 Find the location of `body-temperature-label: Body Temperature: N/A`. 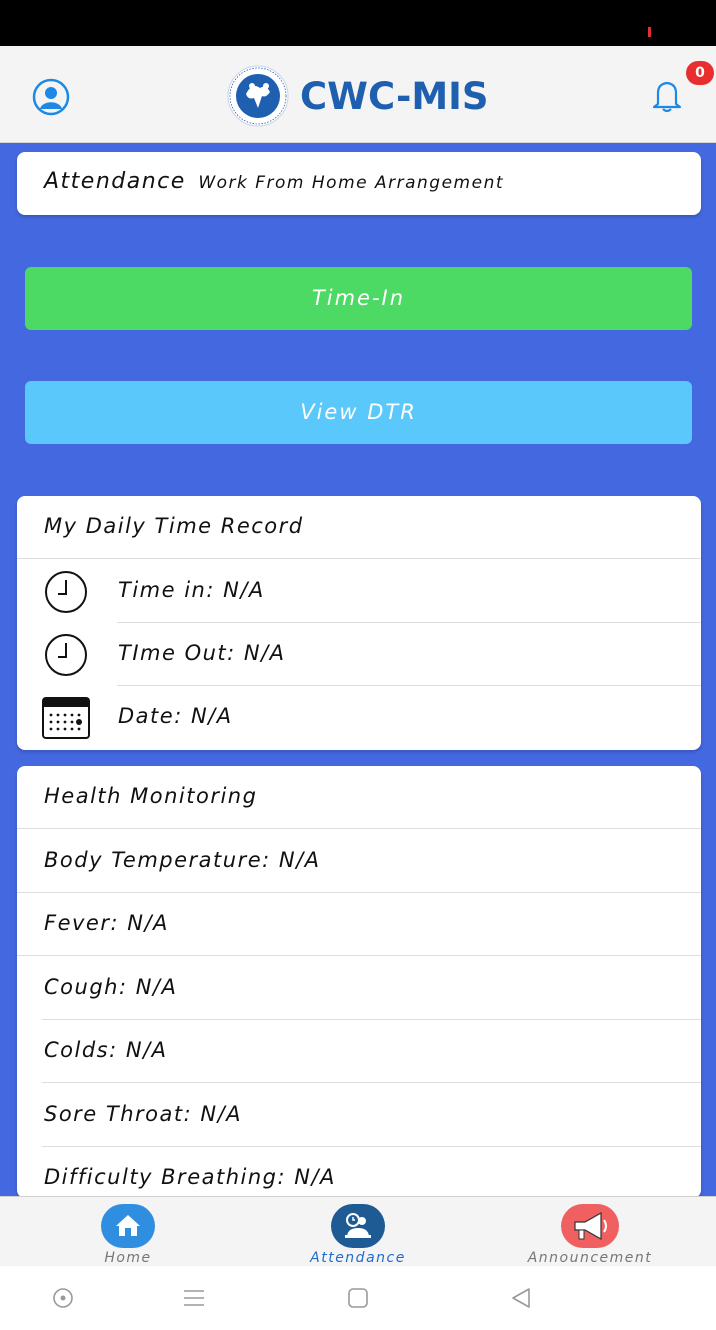

body-temperature-label: Body Temperature: N/A is located at coordinates (182, 860).